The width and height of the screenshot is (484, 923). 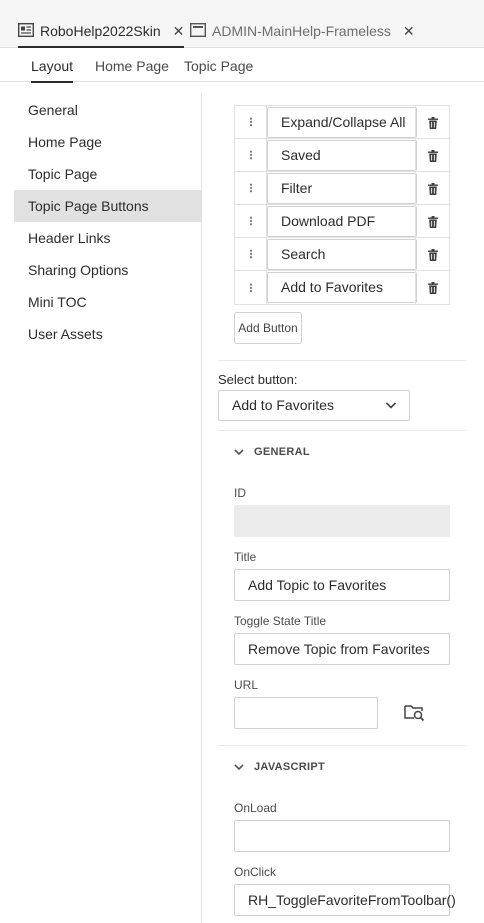 What do you see at coordinates (342, 836) in the screenshot?
I see `onload-field` at bounding box center [342, 836].